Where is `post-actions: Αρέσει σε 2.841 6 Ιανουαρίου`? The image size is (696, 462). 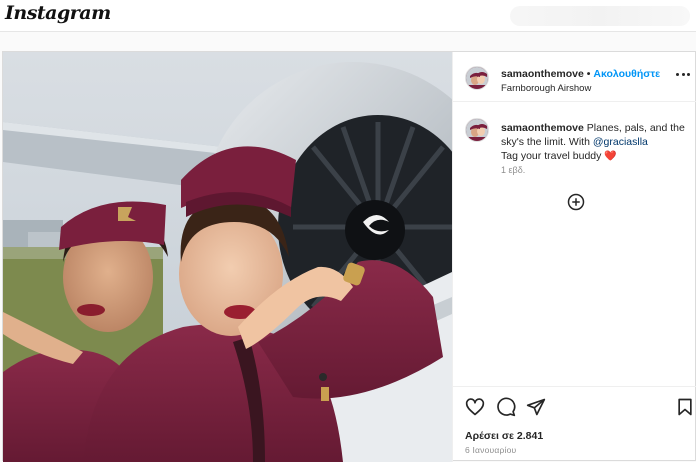 post-actions: Αρέσει σε 2.841 6 Ιανουαρίου is located at coordinates (574, 424).